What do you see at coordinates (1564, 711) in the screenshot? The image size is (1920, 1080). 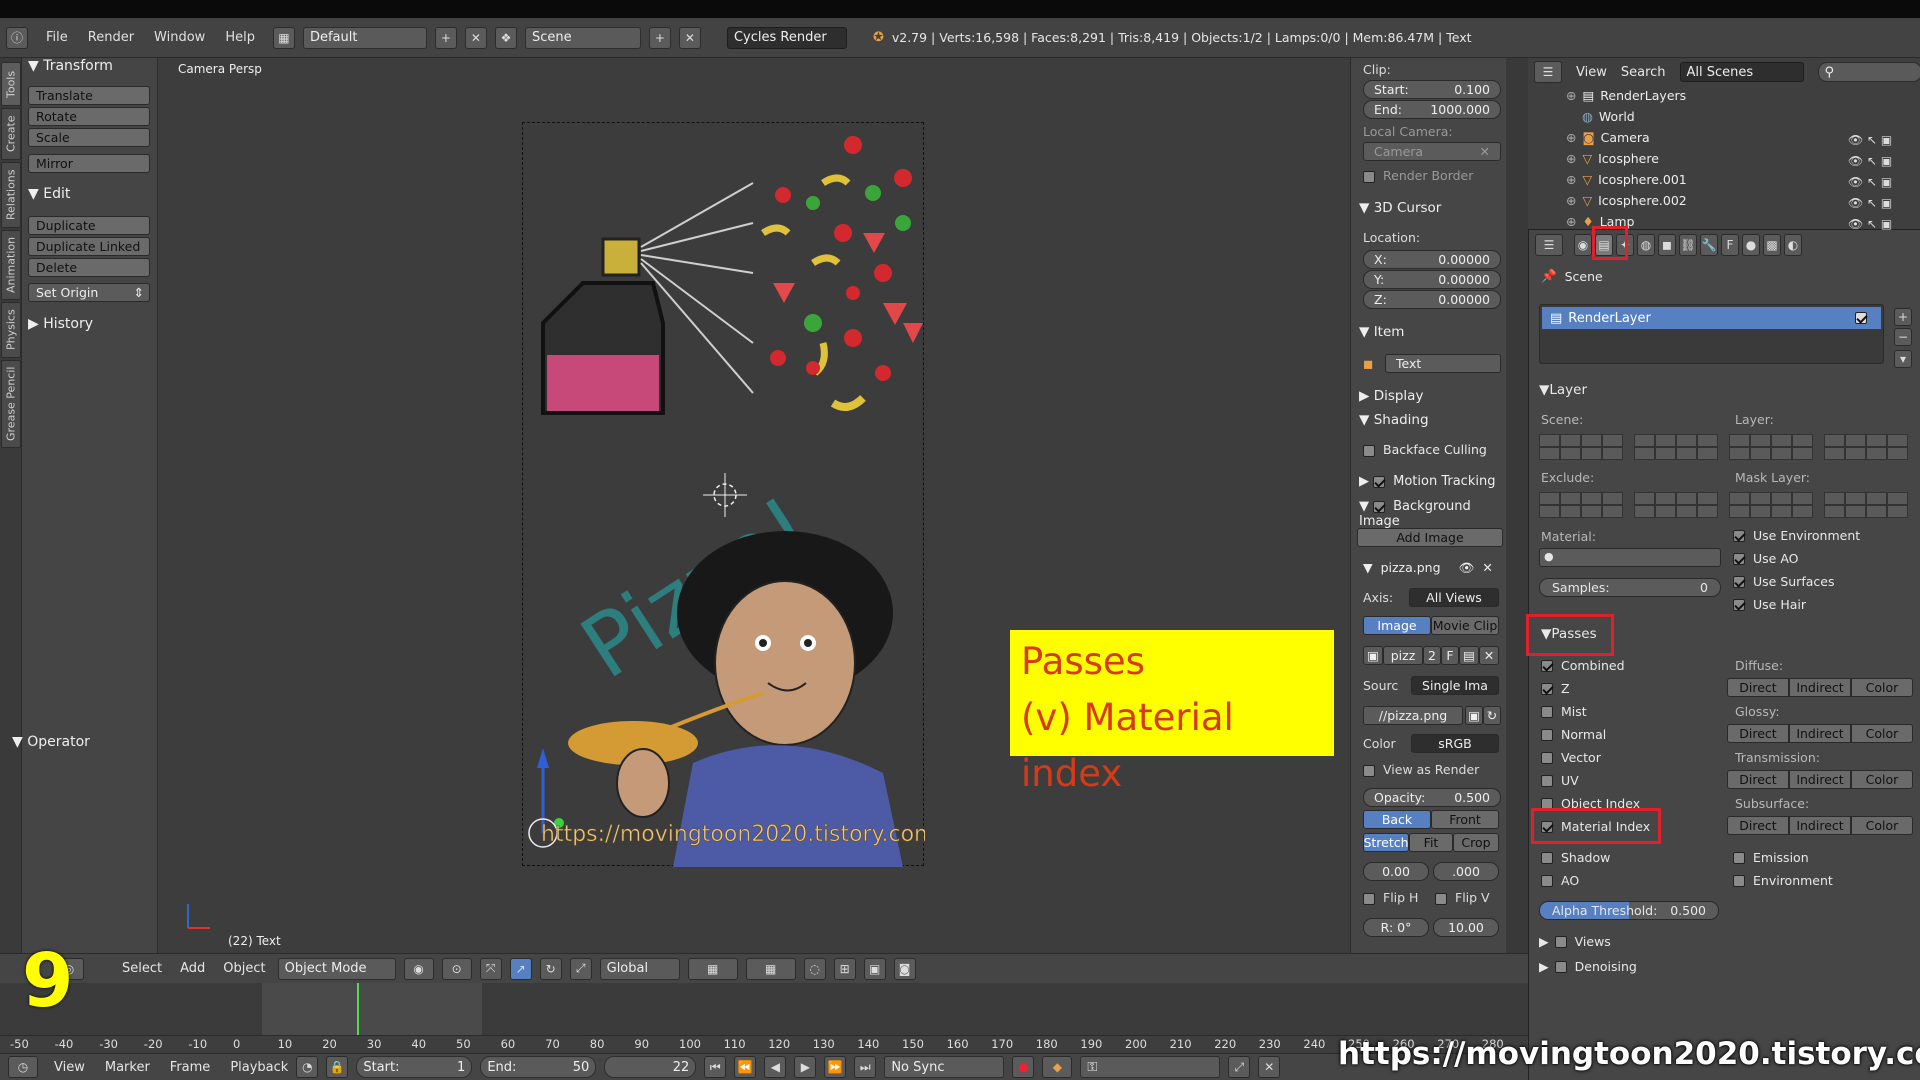 I see `pass-mist-checkbox: Mist` at bounding box center [1564, 711].